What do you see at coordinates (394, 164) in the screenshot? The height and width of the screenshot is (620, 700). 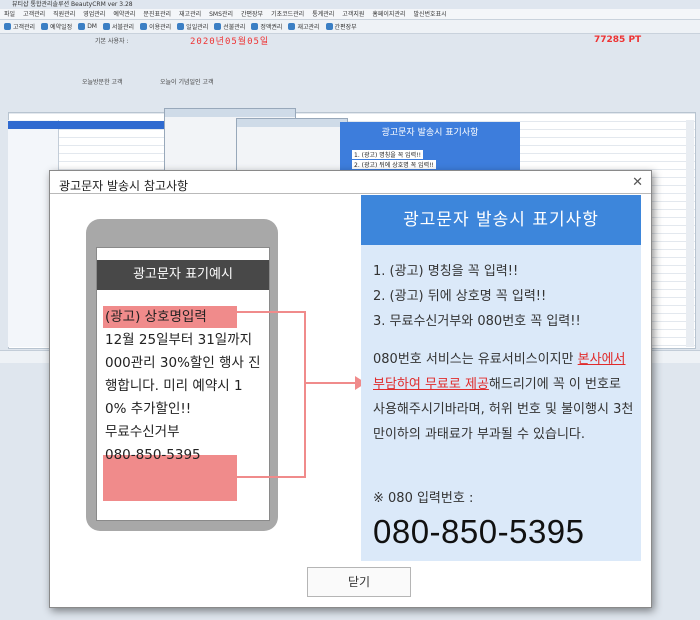 I see `ghost-rule: 2. (광고) 뒤에 상호명 꼭 입력!!` at bounding box center [394, 164].